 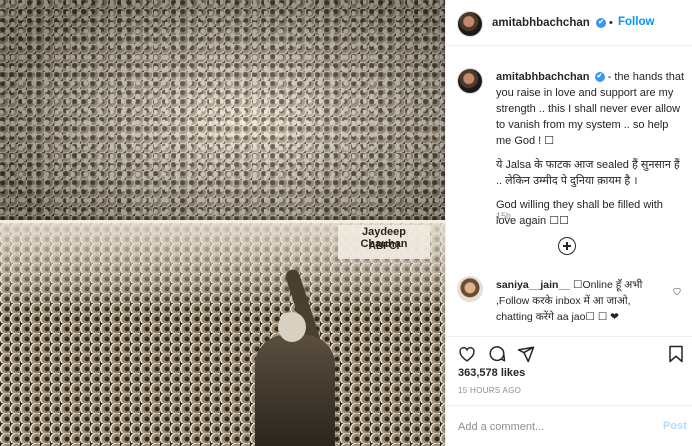 What do you see at coordinates (384, 246) in the screenshot?
I see `photo-sign-subtext: ABFCI` at bounding box center [384, 246].